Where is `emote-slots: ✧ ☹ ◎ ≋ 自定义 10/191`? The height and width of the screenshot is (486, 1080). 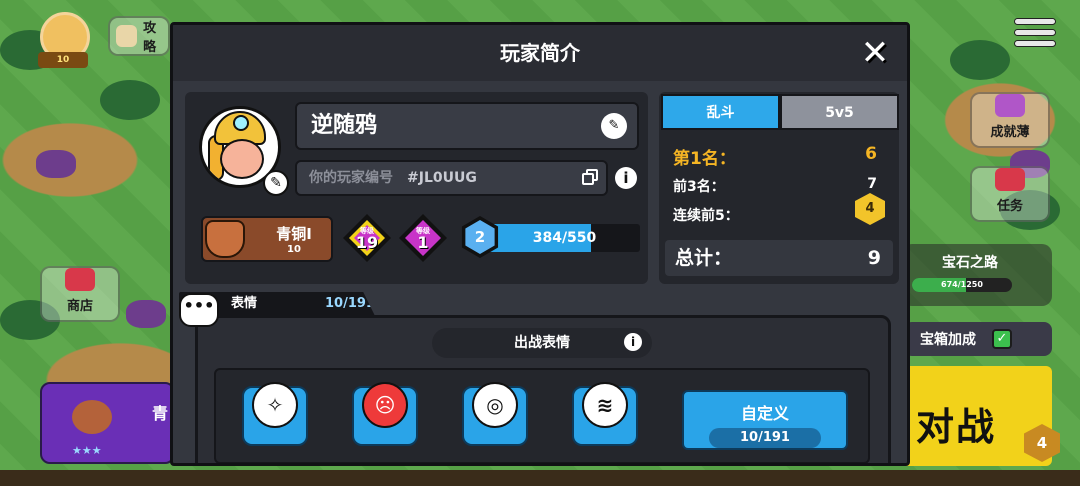
emote-slots: ✧ ☹ ◎ ≋ 自定义 10/191 is located at coordinates (542, 415).